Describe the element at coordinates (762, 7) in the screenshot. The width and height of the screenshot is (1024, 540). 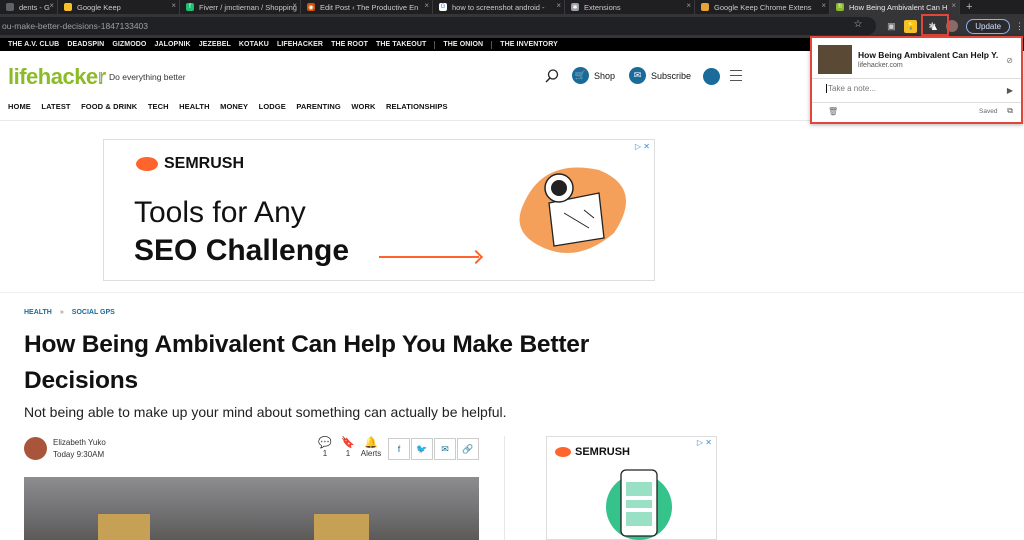
I see `browser-tab: Google Keep Chrome Extens ×` at that location.